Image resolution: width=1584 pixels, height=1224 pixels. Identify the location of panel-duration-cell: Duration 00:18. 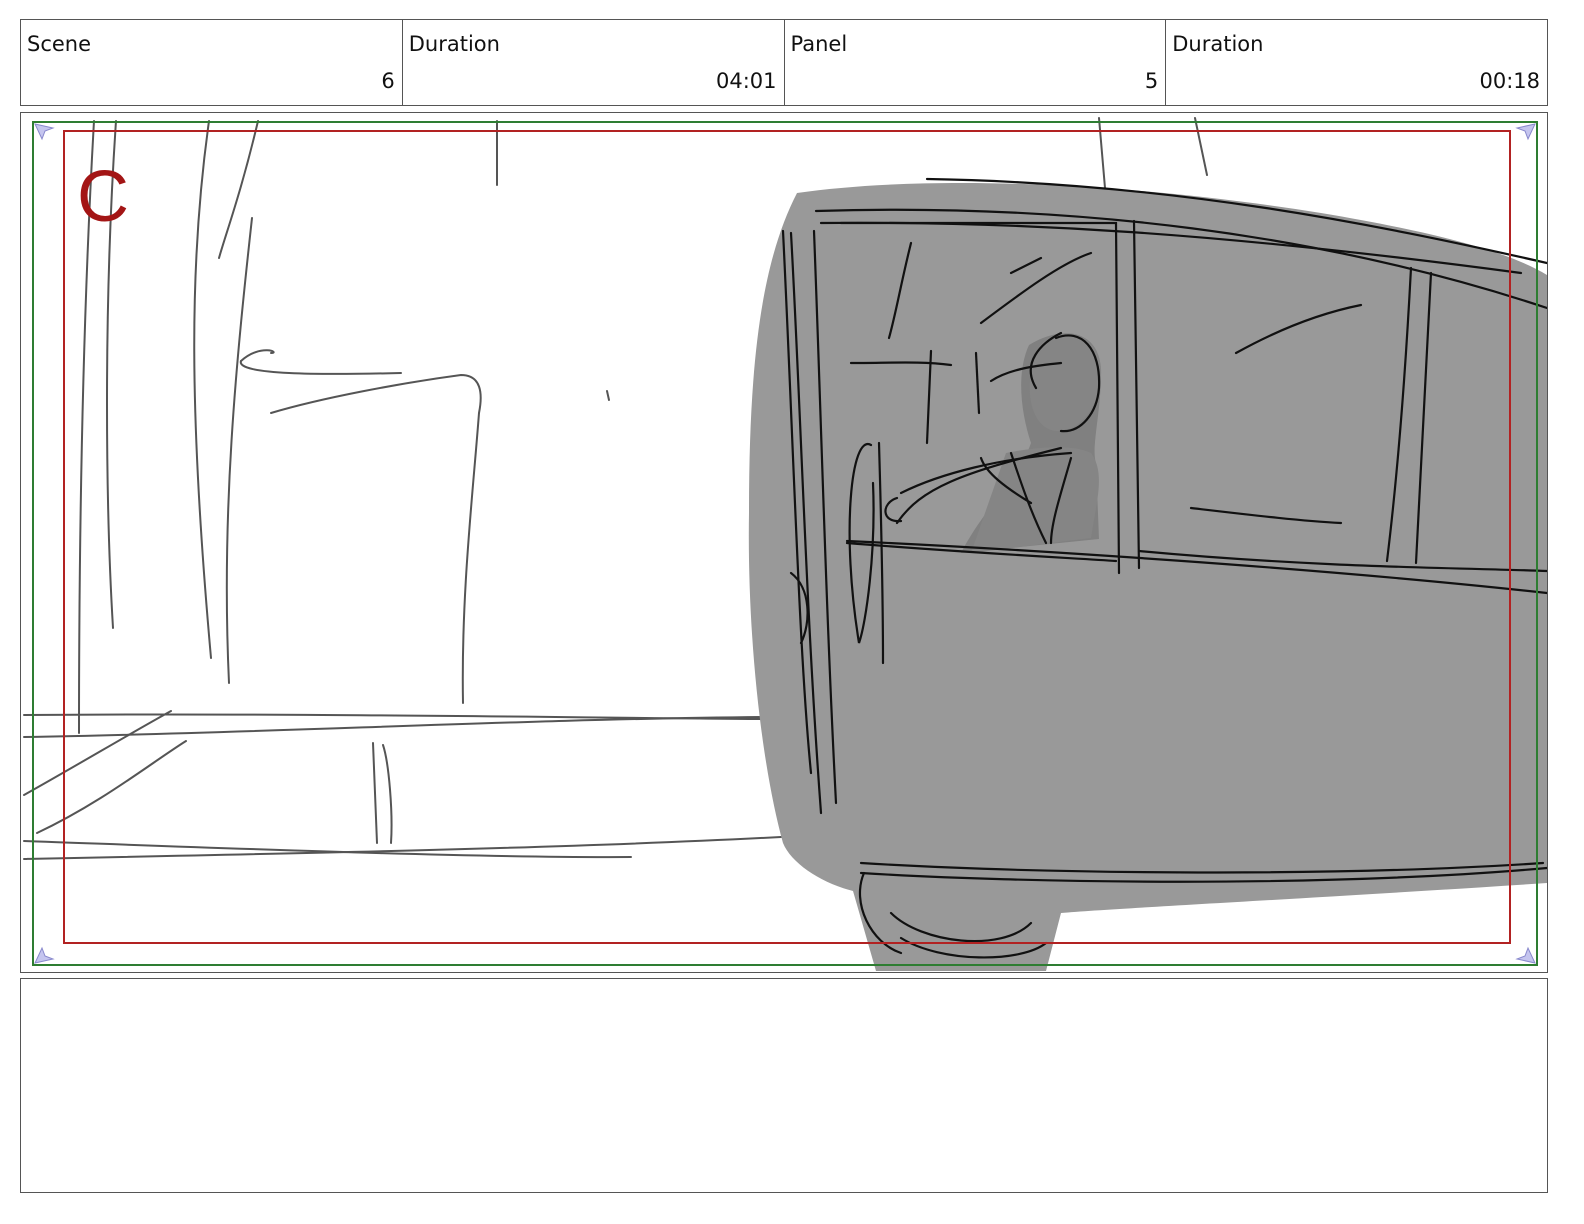
(1356, 62).